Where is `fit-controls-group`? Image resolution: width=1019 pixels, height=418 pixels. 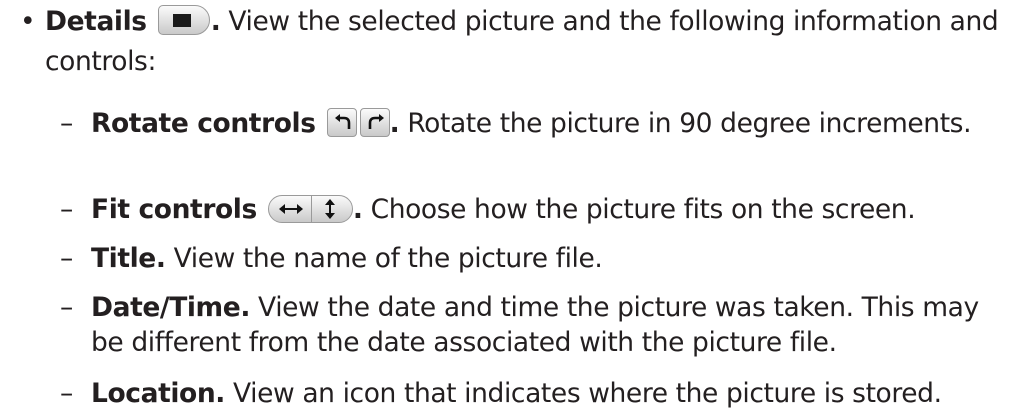
fit-controls-group is located at coordinates (310, 209).